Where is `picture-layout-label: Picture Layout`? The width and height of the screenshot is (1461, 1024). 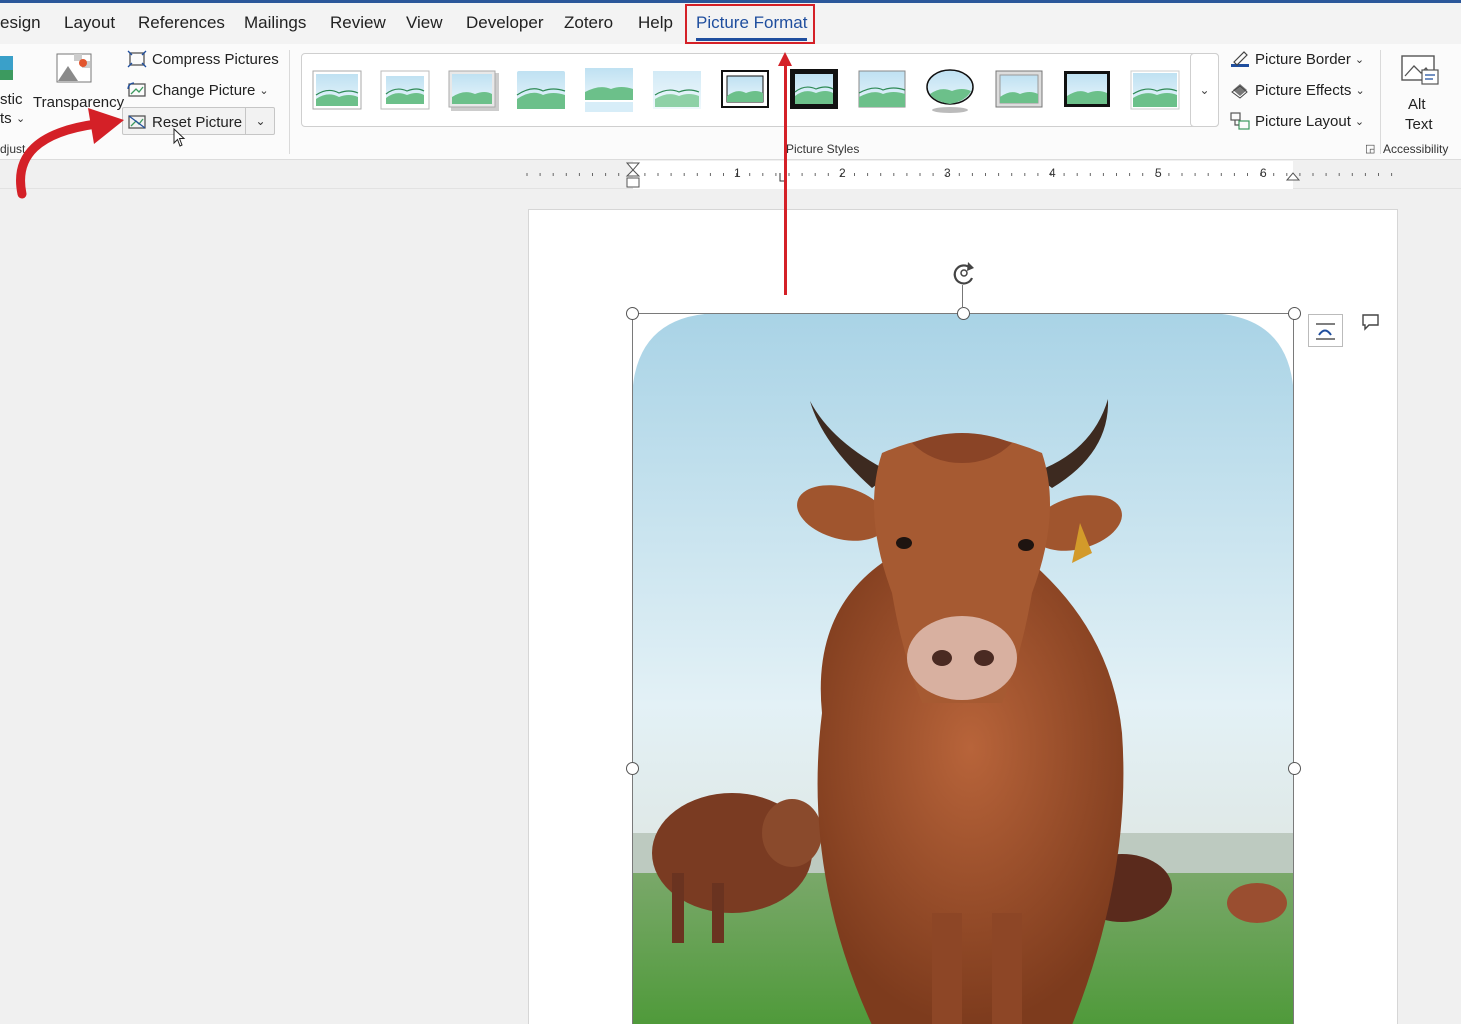
picture-layout-label: Picture Layout is located at coordinates (1303, 121).